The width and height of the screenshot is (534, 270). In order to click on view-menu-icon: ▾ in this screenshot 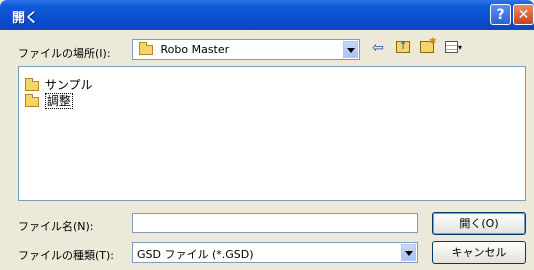, I will do `click(453, 48)`.